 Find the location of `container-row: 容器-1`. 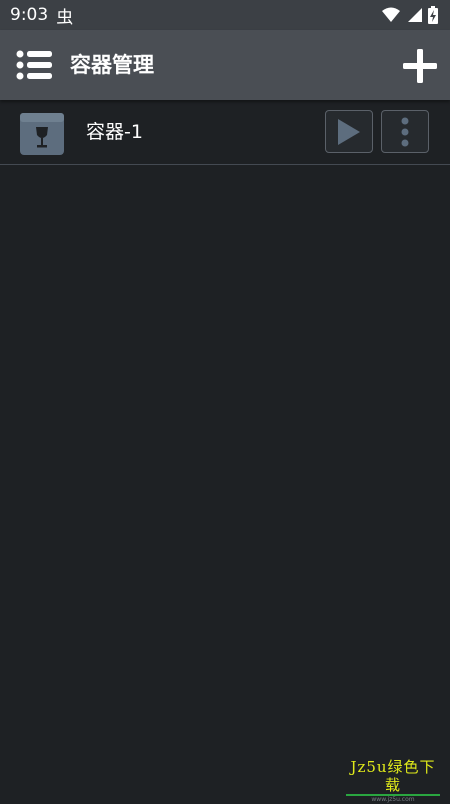

container-row: 容器-1 is located at coordinates (225, 132).